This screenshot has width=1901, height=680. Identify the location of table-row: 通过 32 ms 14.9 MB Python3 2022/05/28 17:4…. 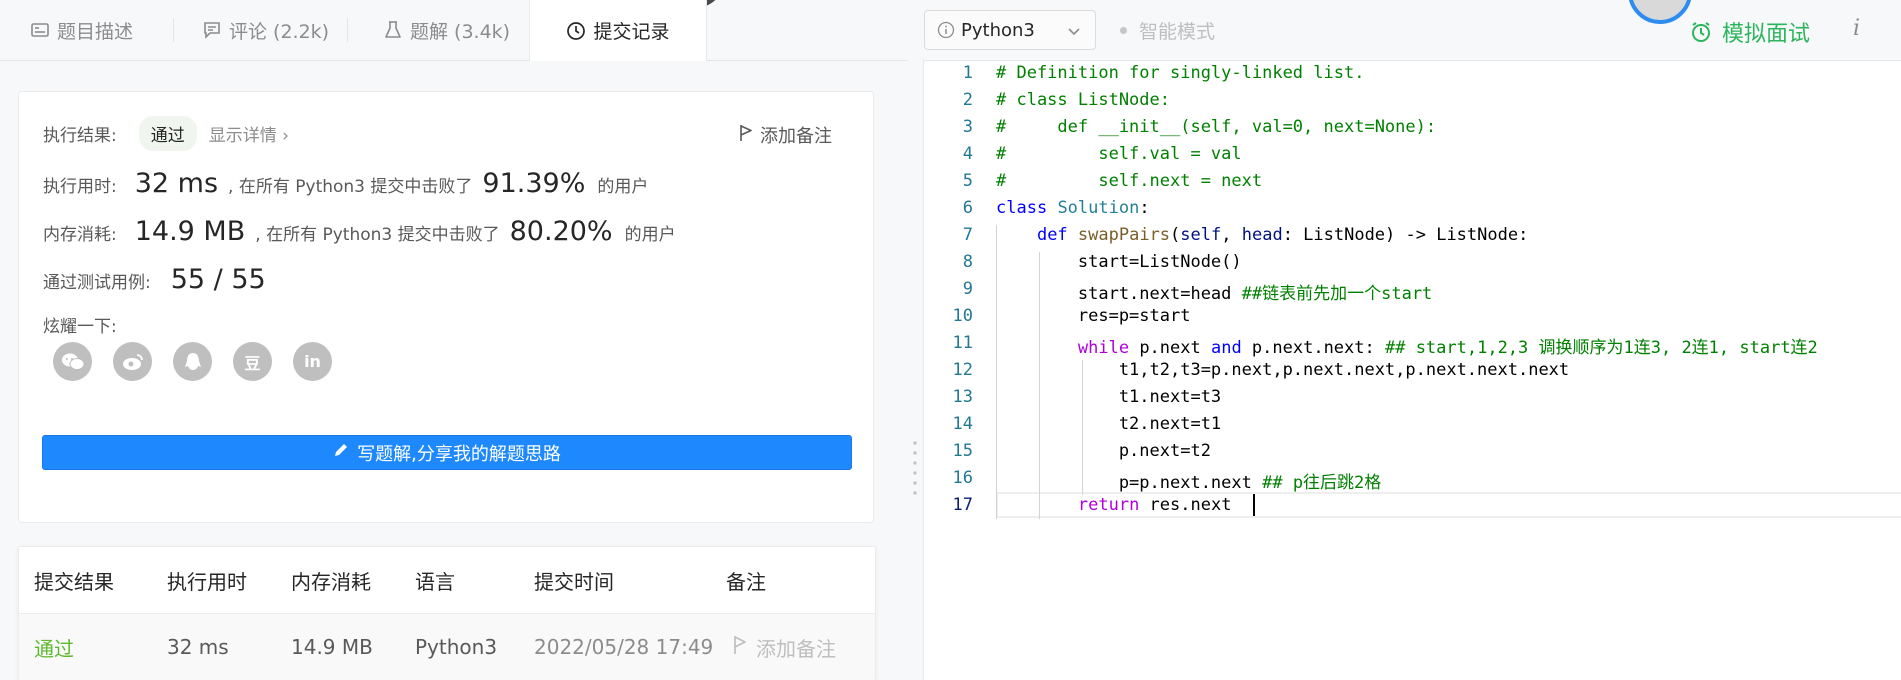
(447, 647).